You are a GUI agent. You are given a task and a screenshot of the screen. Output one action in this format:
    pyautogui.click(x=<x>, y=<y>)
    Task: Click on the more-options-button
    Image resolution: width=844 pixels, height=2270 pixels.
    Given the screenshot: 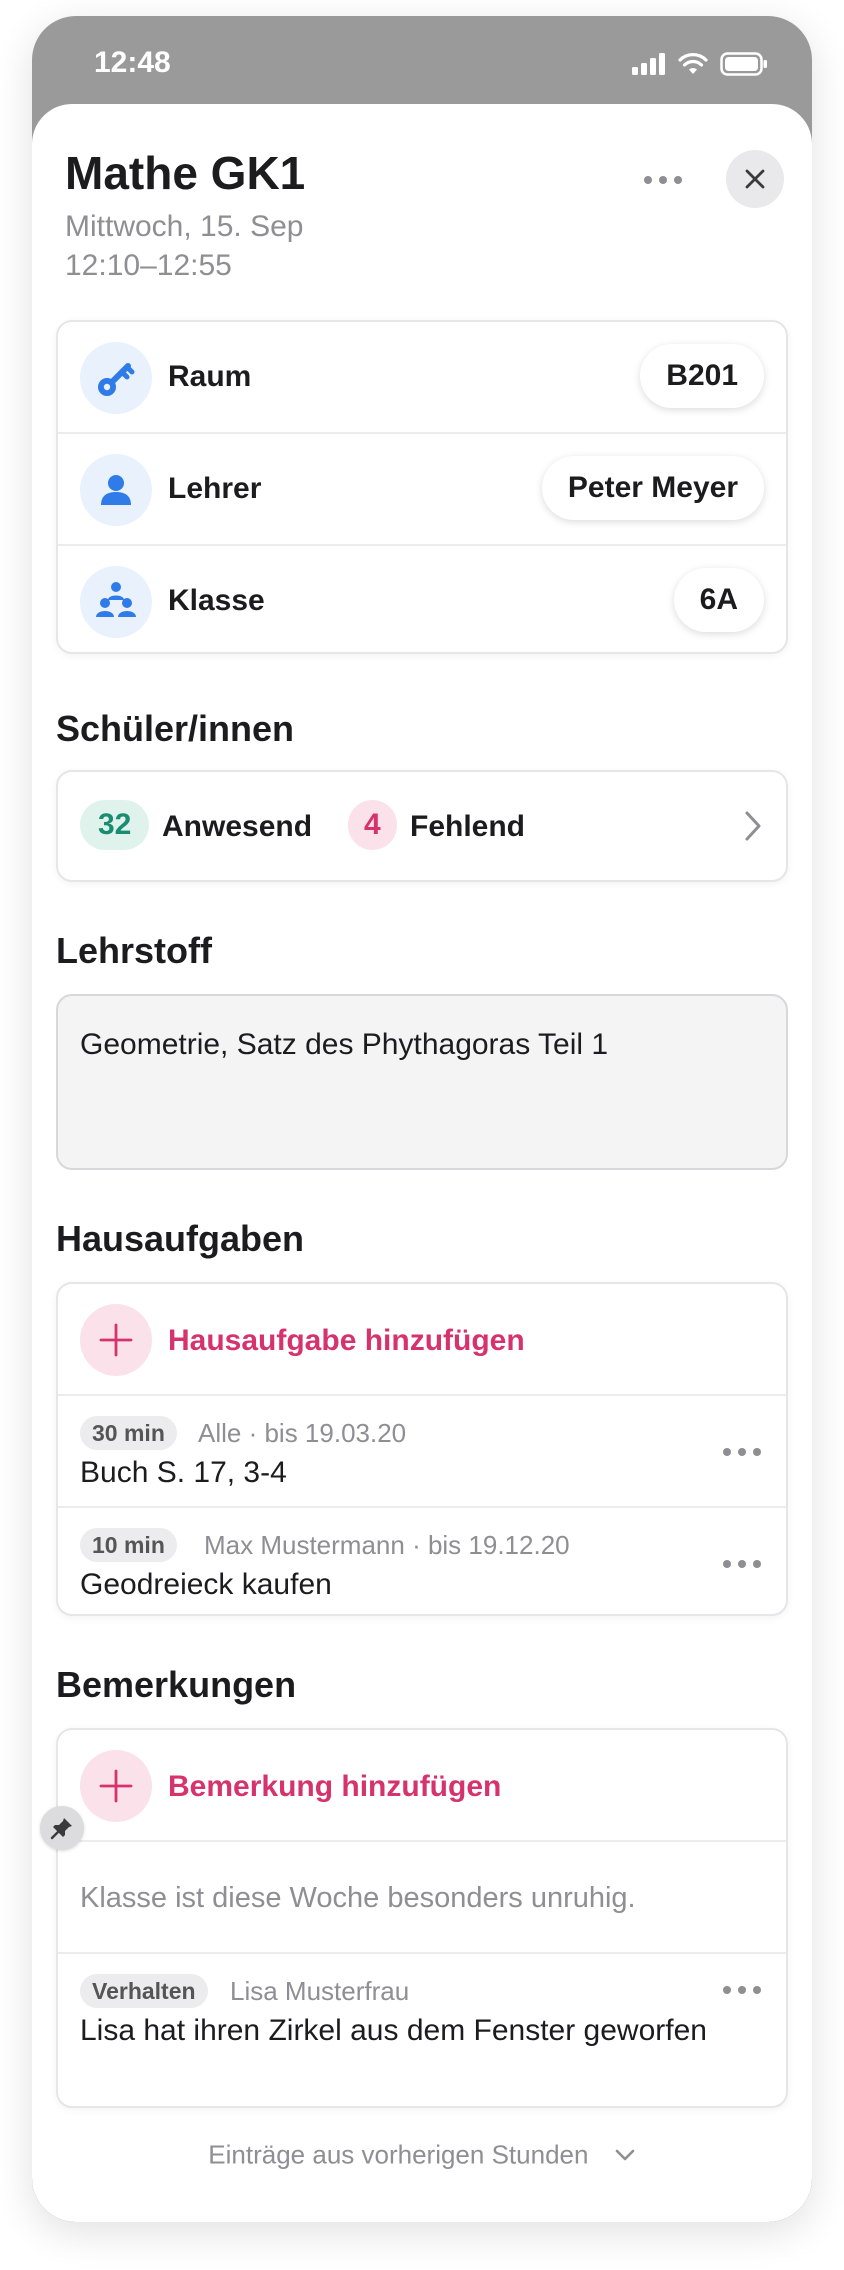 What is the action you would take?
    pyautogui.click(x=663, y=180)
    